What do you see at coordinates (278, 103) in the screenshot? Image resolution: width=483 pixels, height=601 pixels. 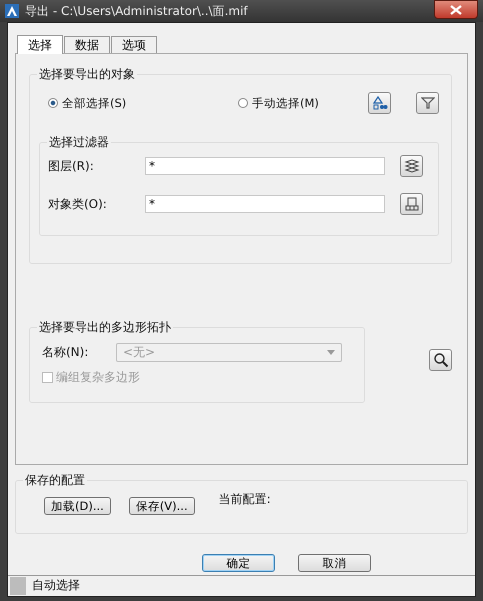 I see `radio-option: 手动选择(M)` at bounding box center [278, 103].